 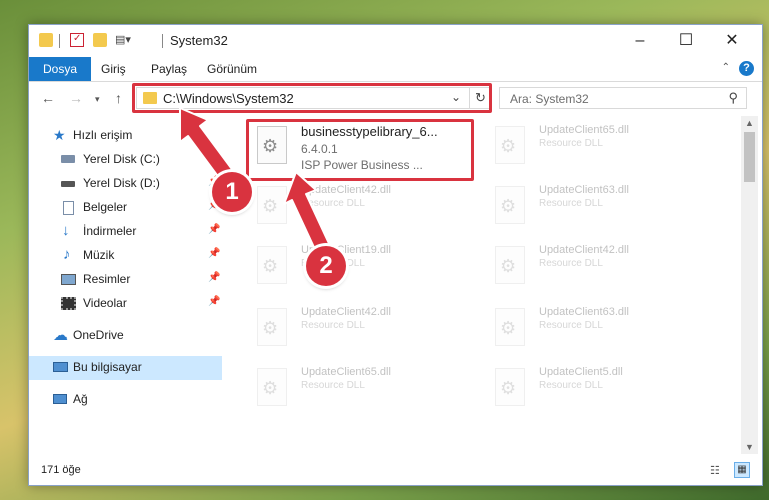 I want to click on documents-icon, so click(x=68, y=208).